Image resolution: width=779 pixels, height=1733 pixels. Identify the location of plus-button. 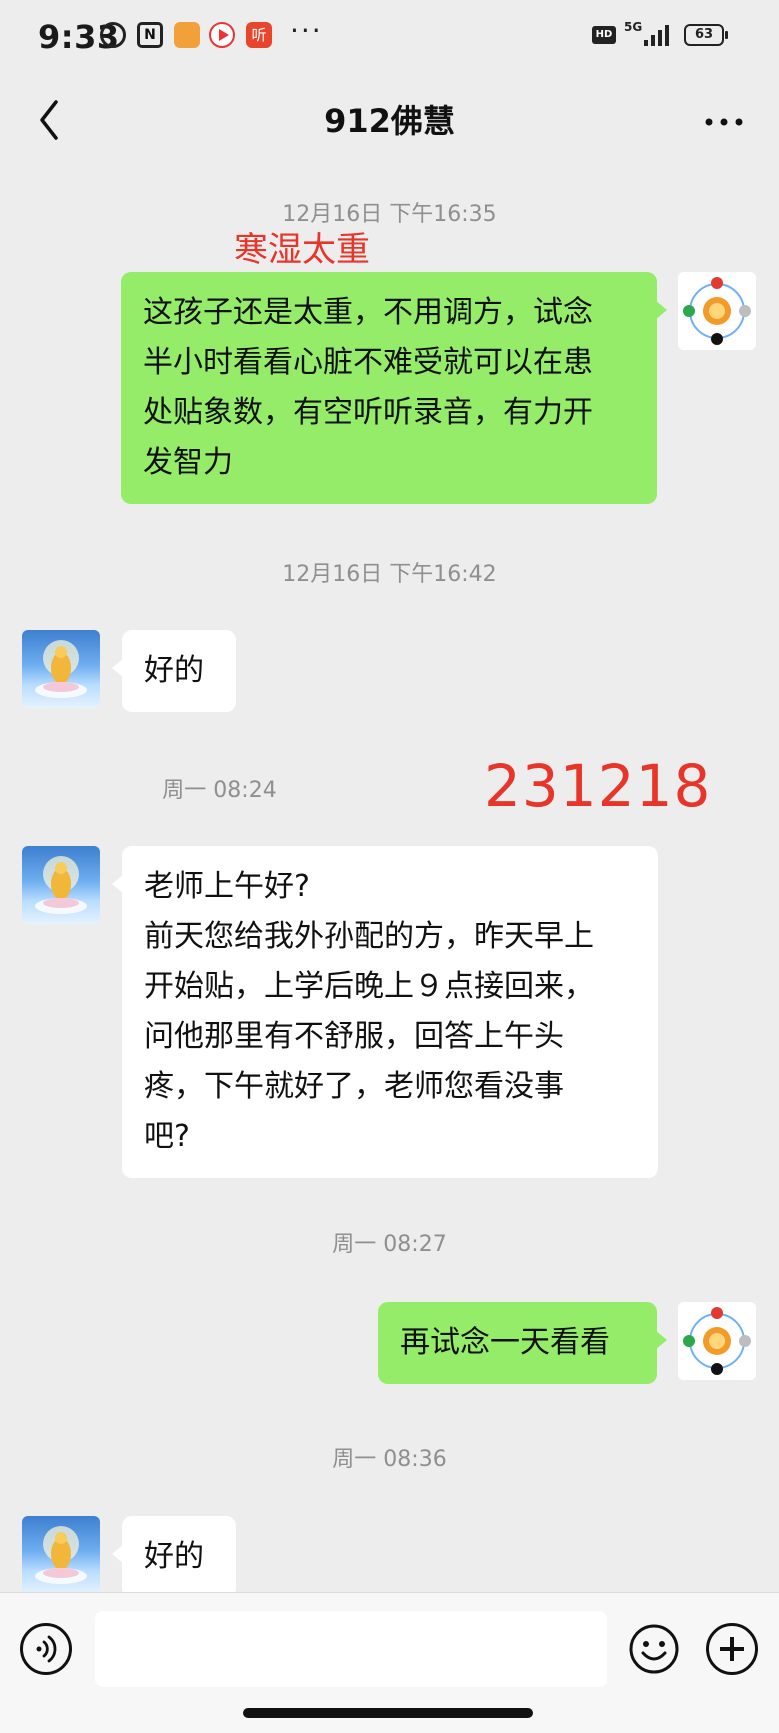
(732, 1649).